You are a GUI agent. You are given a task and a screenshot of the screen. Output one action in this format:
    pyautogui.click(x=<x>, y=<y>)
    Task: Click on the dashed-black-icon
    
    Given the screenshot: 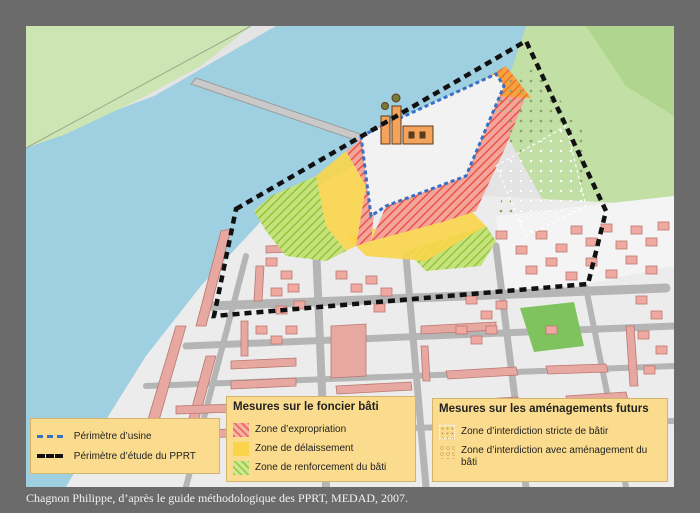 What is the action you would take?
    pyautogui.click(x=50, y=456)
    